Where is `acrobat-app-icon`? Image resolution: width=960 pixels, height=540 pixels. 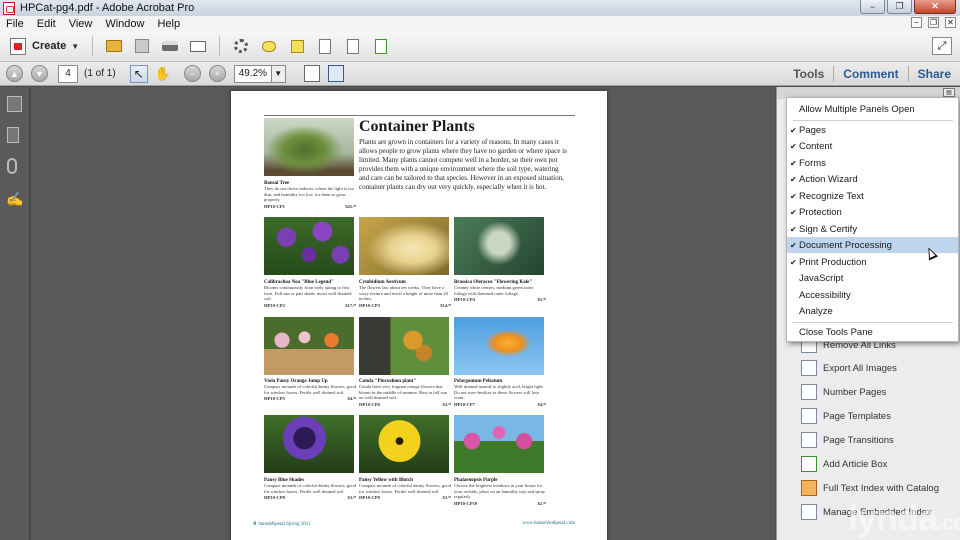 acrobat-app-icon is located at coordinates (9, 8).